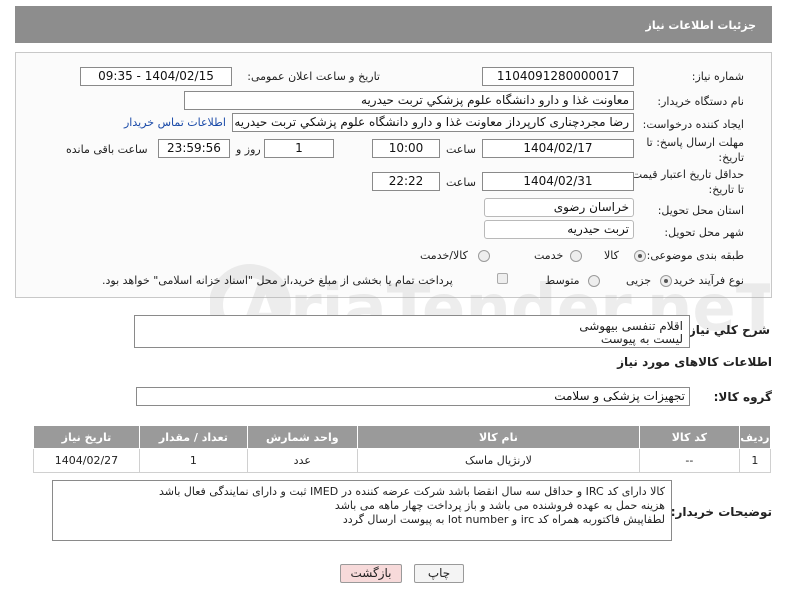 Image resolution: width=788 pixels, height=598 pixels. Describe the element at coordinates (86, 460) in the screenshot. I see `cell-date: 1404/02/27` at that location.